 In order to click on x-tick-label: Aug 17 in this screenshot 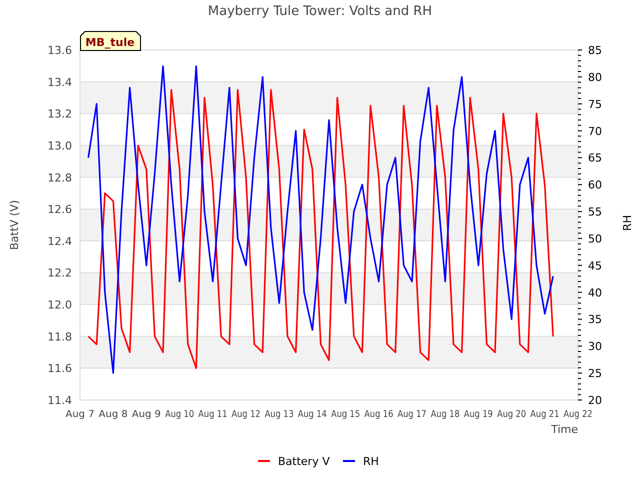, I will do `click(415, 414)`.